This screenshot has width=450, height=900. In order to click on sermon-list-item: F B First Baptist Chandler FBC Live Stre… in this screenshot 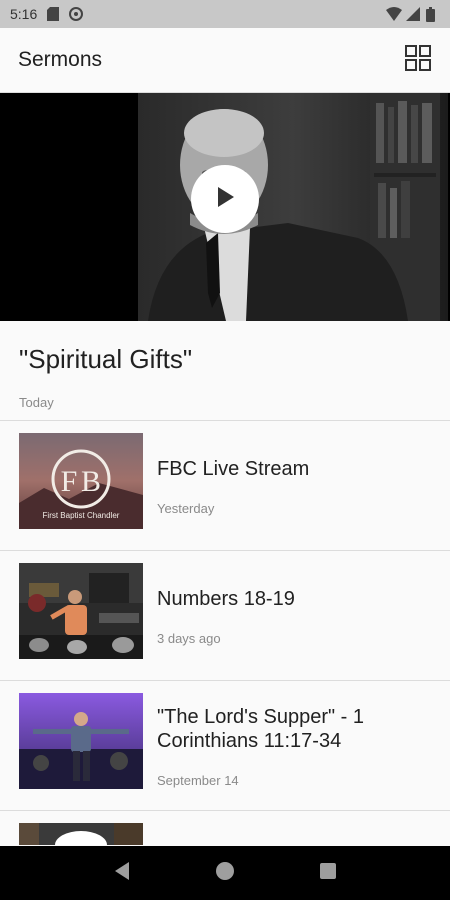, I will do `click(225, 486)`.